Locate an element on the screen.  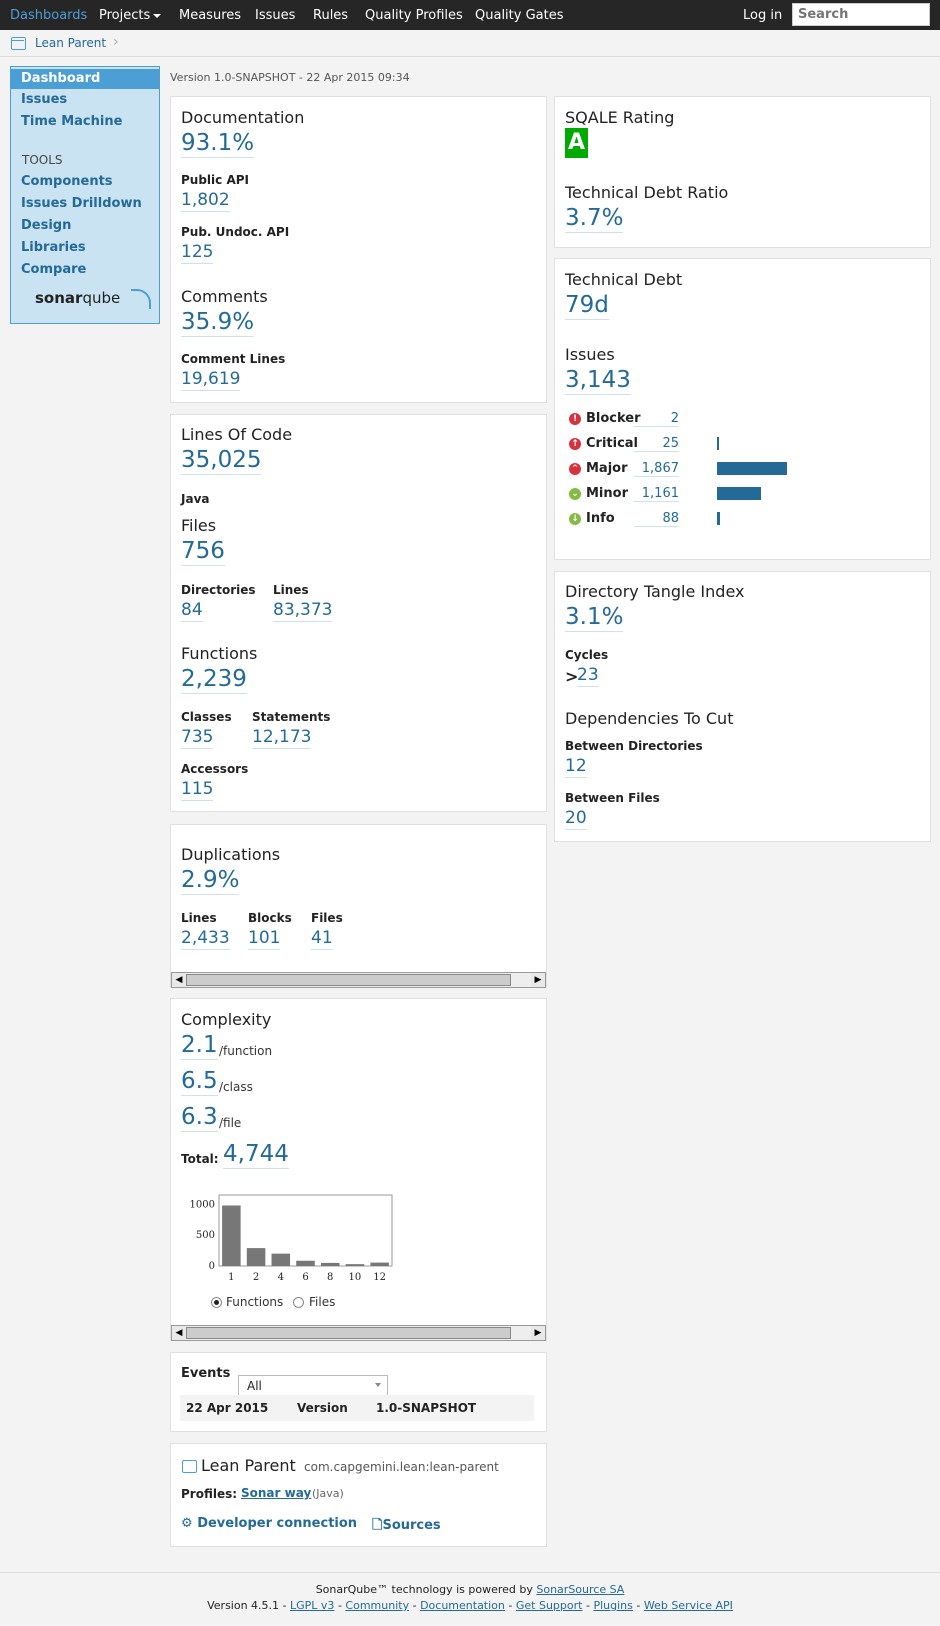
nav-issues: Issues is located at coordinates (275, 15).